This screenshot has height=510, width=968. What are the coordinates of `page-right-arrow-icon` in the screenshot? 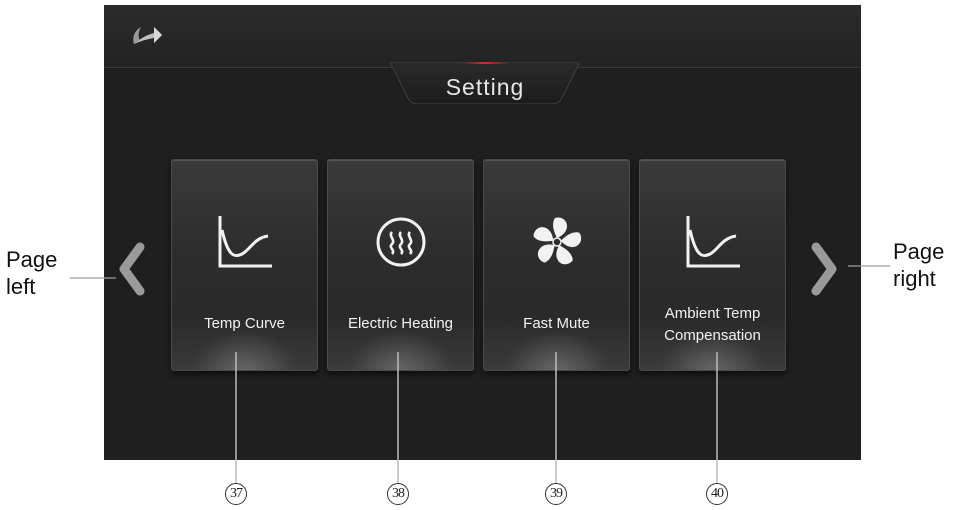 It's located at (825, 269).